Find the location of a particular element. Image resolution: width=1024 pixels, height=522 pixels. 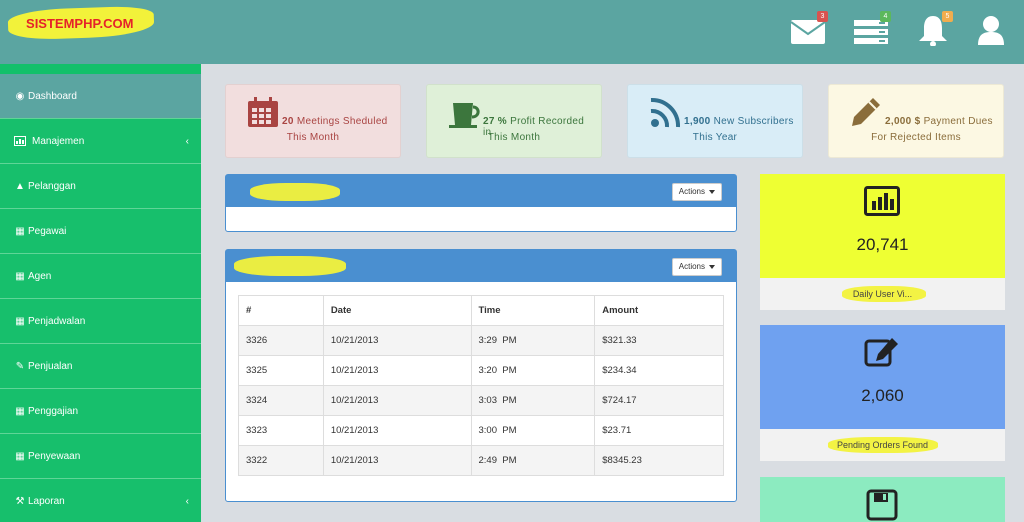

stat-subtext: This Year is located at coordinates (715, 137).